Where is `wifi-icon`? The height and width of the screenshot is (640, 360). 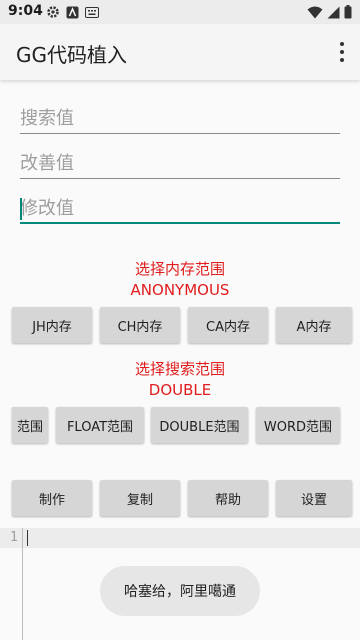
wifi-icon is located at coordinates (315, 12).